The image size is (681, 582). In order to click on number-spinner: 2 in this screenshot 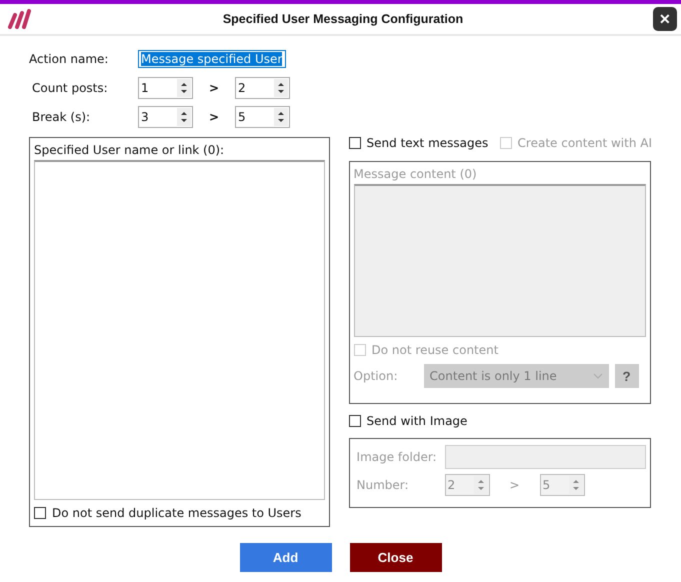, I will do `click(262, 88)`.